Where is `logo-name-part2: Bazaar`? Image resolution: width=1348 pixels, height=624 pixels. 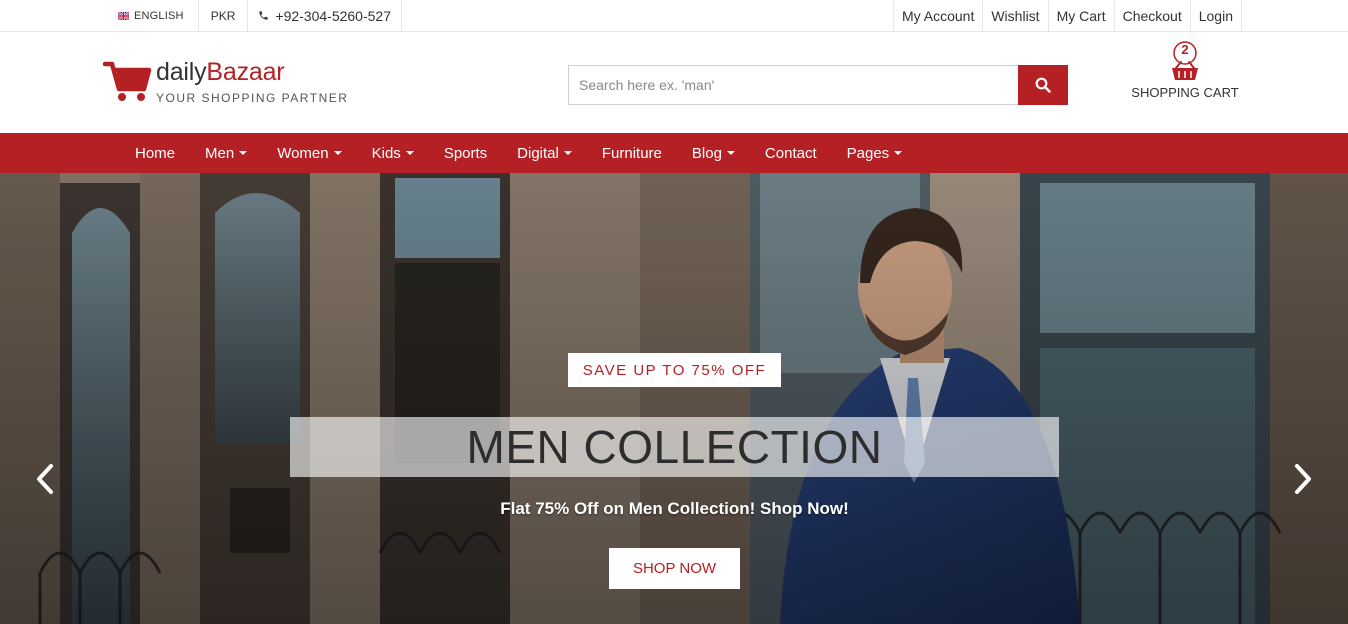
logo-name-part2: Bazaar is located at coordinates (245, 72).